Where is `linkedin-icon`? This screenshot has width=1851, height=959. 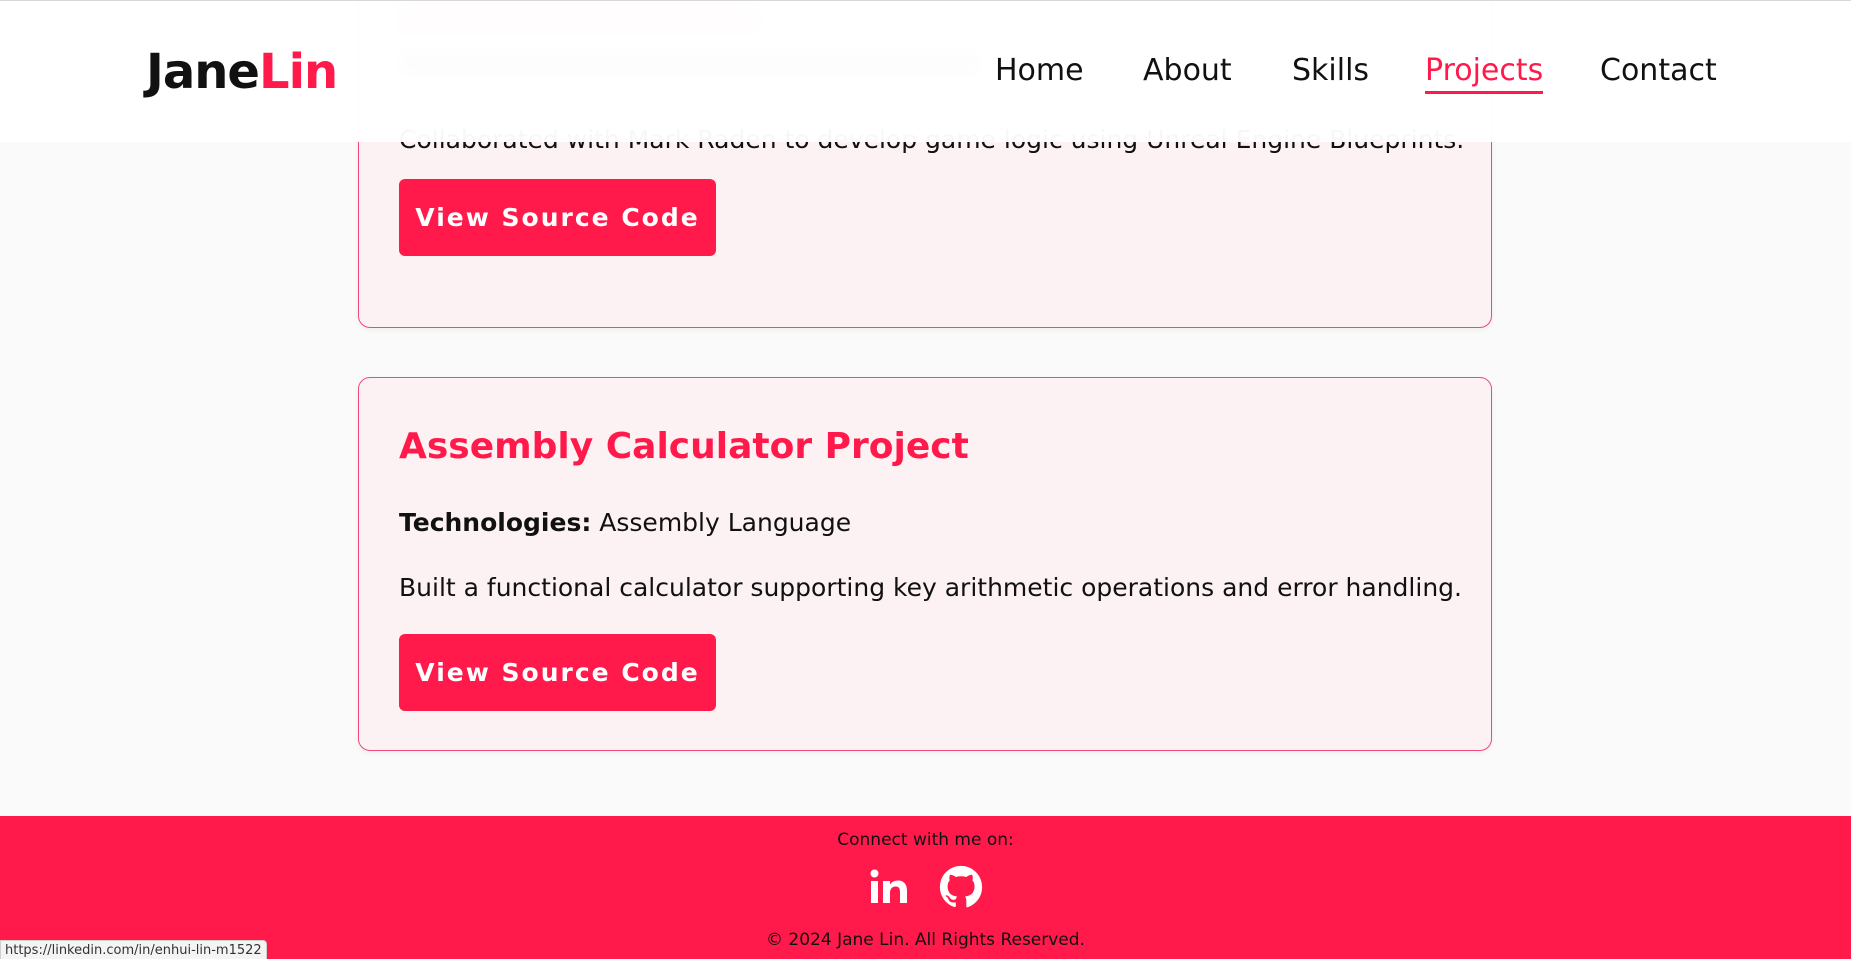 linkedin-icon is located at coordinates (889, 887).